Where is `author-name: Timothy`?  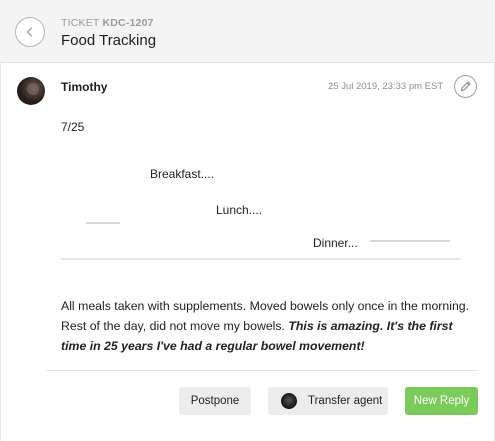 author-name: Timothy is located at coordinates (84, 87).